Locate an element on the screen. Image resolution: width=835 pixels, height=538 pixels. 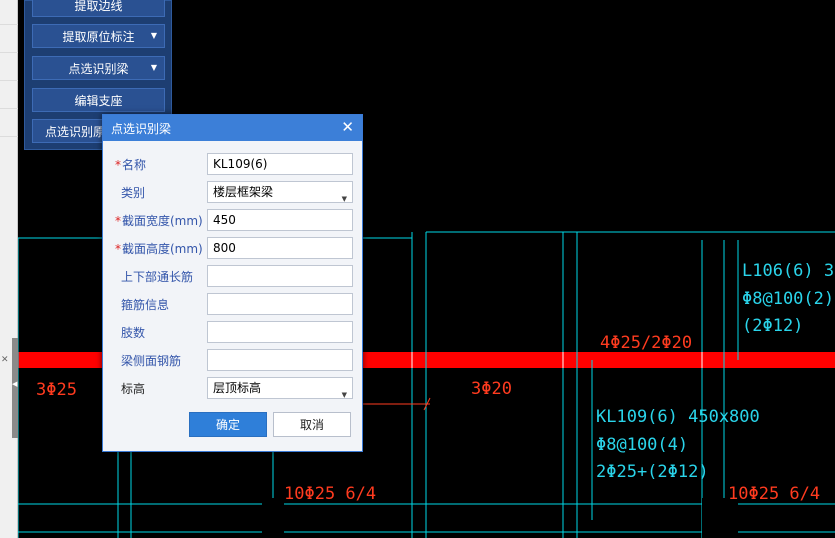
stirrup-label: 箍筋信息 is located at coordinates (145, 305).